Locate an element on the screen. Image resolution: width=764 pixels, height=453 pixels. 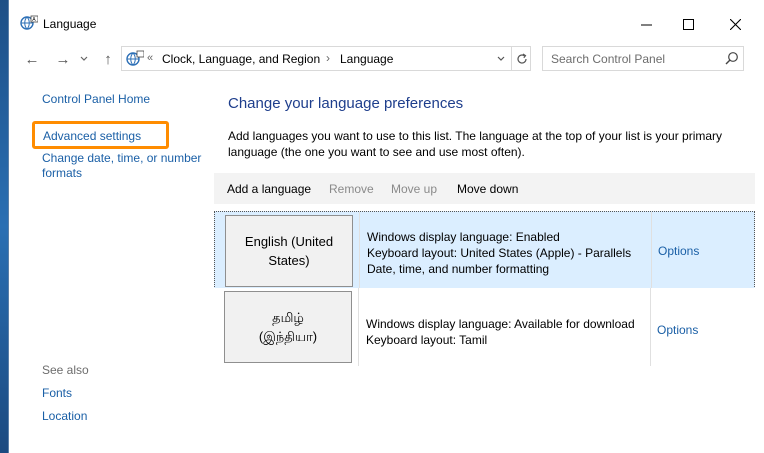
language-globe-icon is located at coordinates (135, 58).